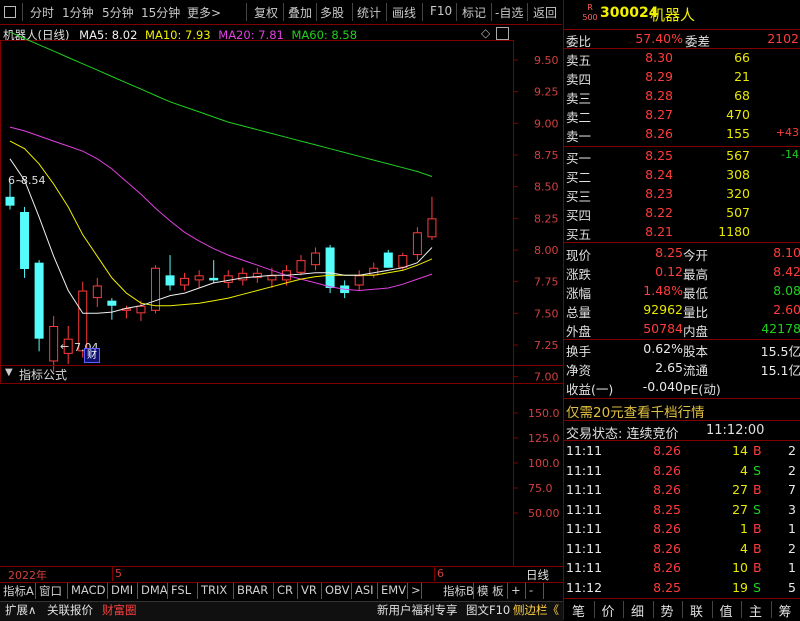  Describe the element at coordinates (417, 610) in the screenshot. I see `new-user-promo: 新用户福利专享` at that location.